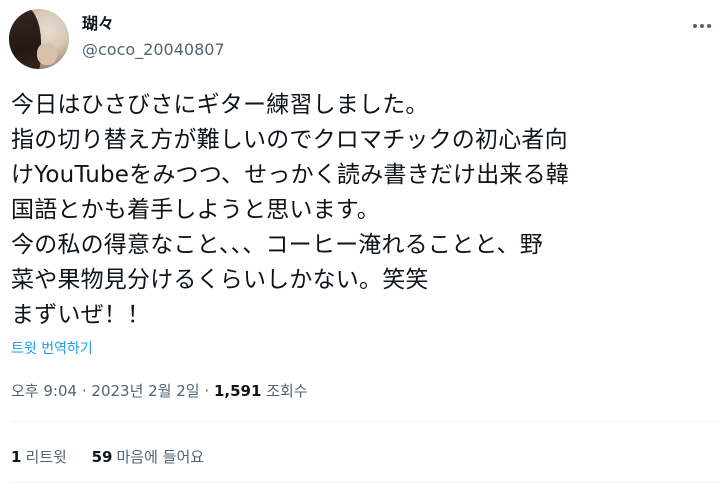 Image resolution: width=728 pixels, height=483 pixels. I want to click on tweet-text-line: 菜や果物見分けるくらいしかない。笑笑, so click(220, 280).